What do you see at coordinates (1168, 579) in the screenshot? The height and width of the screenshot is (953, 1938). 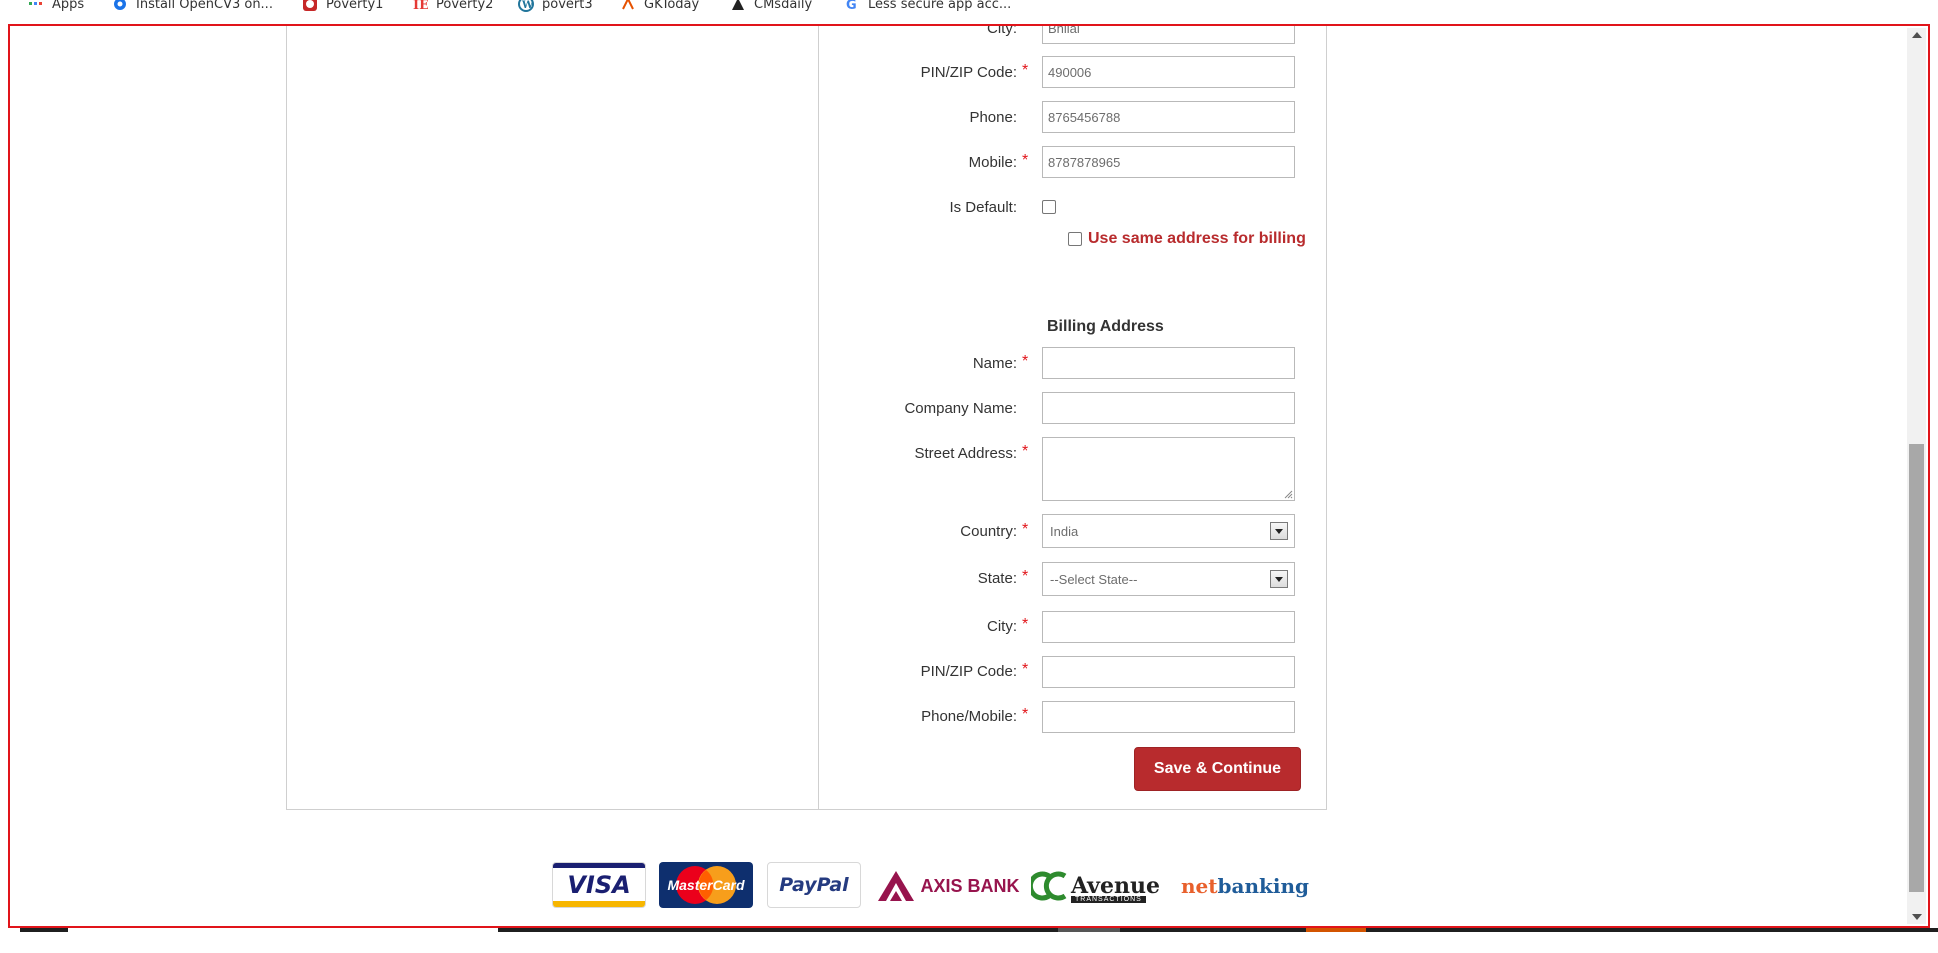 I see `billing-state-select: --Select State--` at bounding box center [1168, 579].